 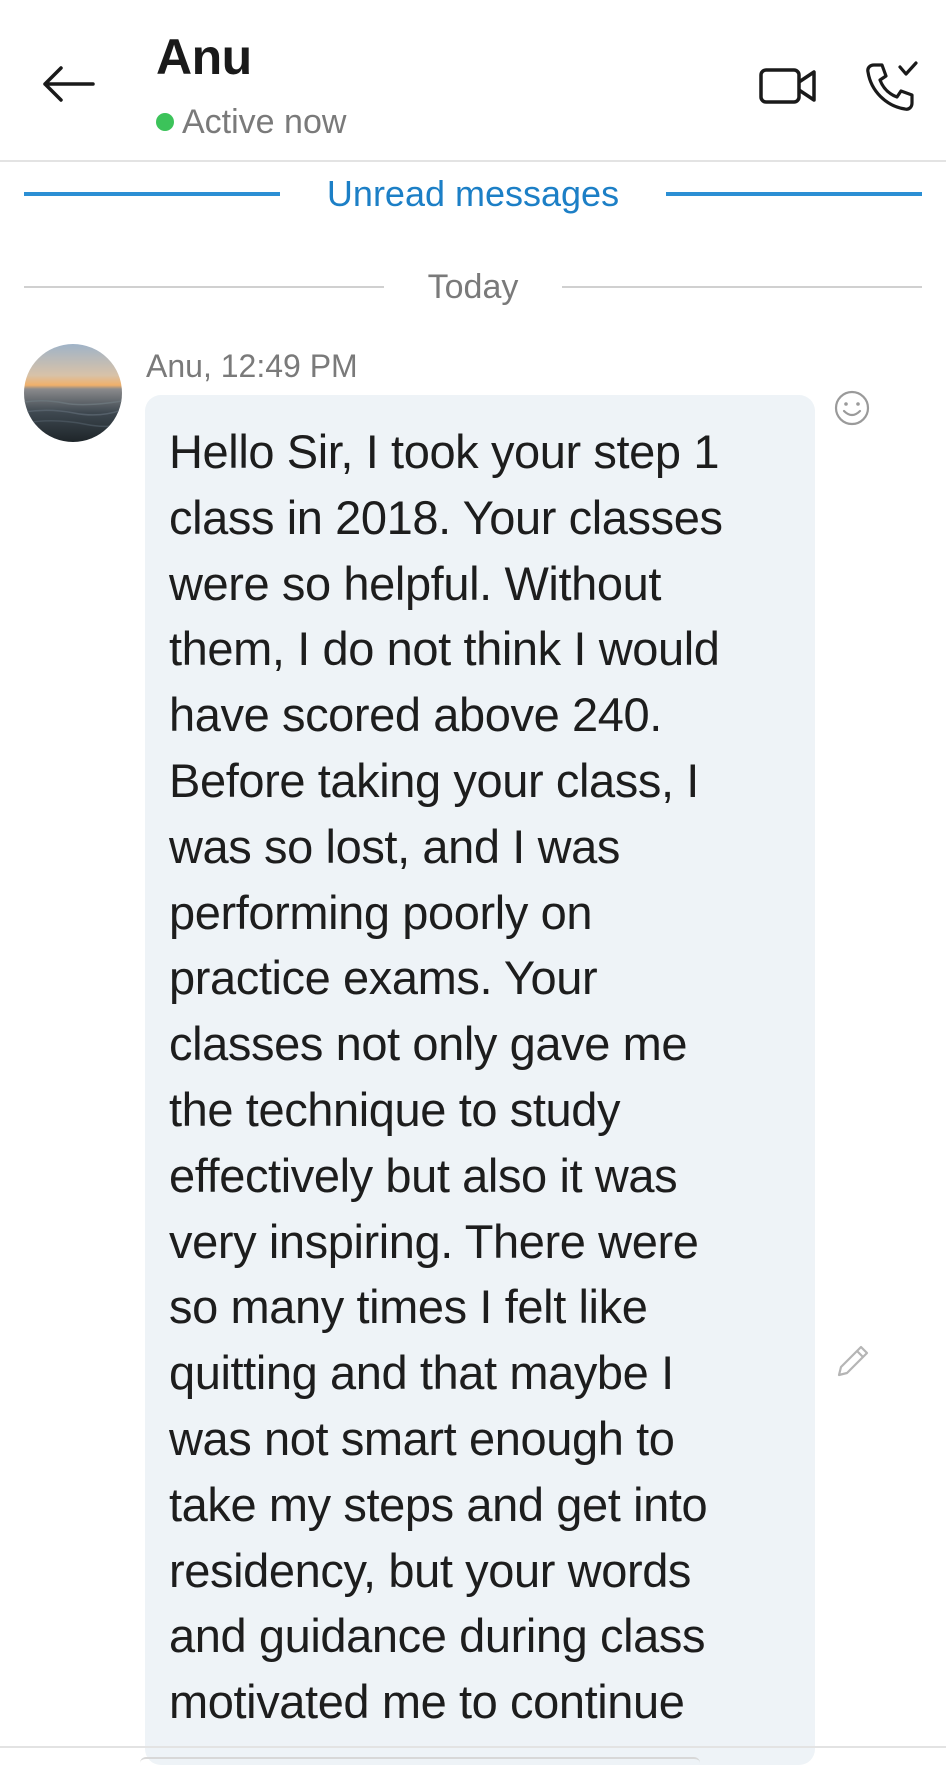 I want to click on audio-call-button, so click(x=890, y=87).